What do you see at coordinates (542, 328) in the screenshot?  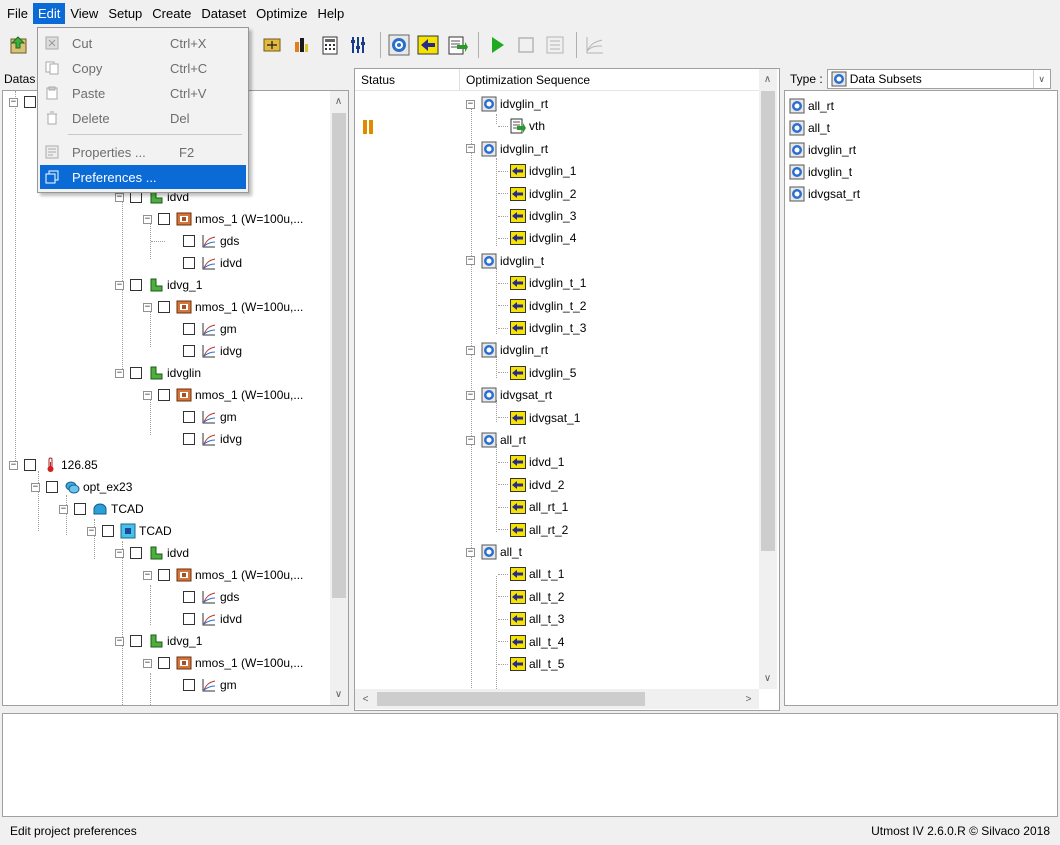 I see `sequence-step-item: idvglin_t_3` at bounding box center [542, 328].